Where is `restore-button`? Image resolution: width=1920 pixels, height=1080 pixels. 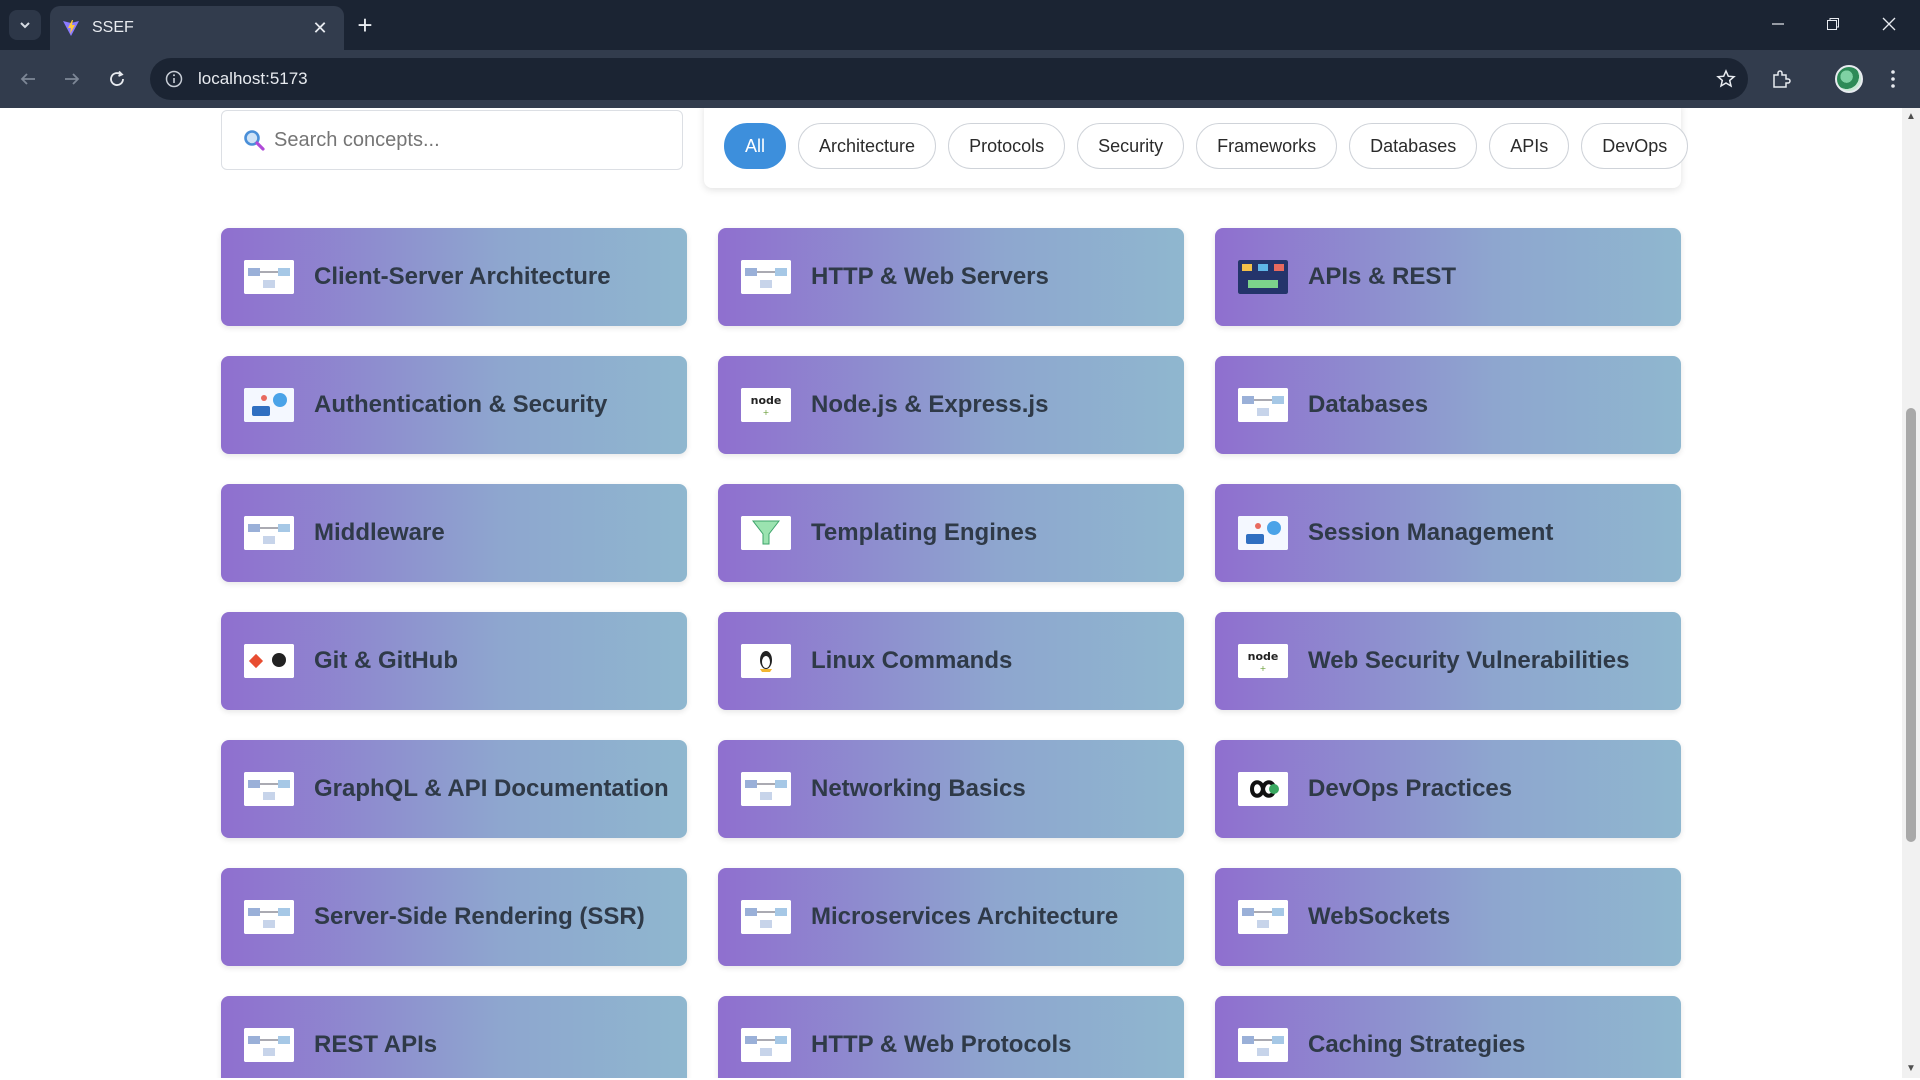 restore-button is located at coordinates (1833, 24).